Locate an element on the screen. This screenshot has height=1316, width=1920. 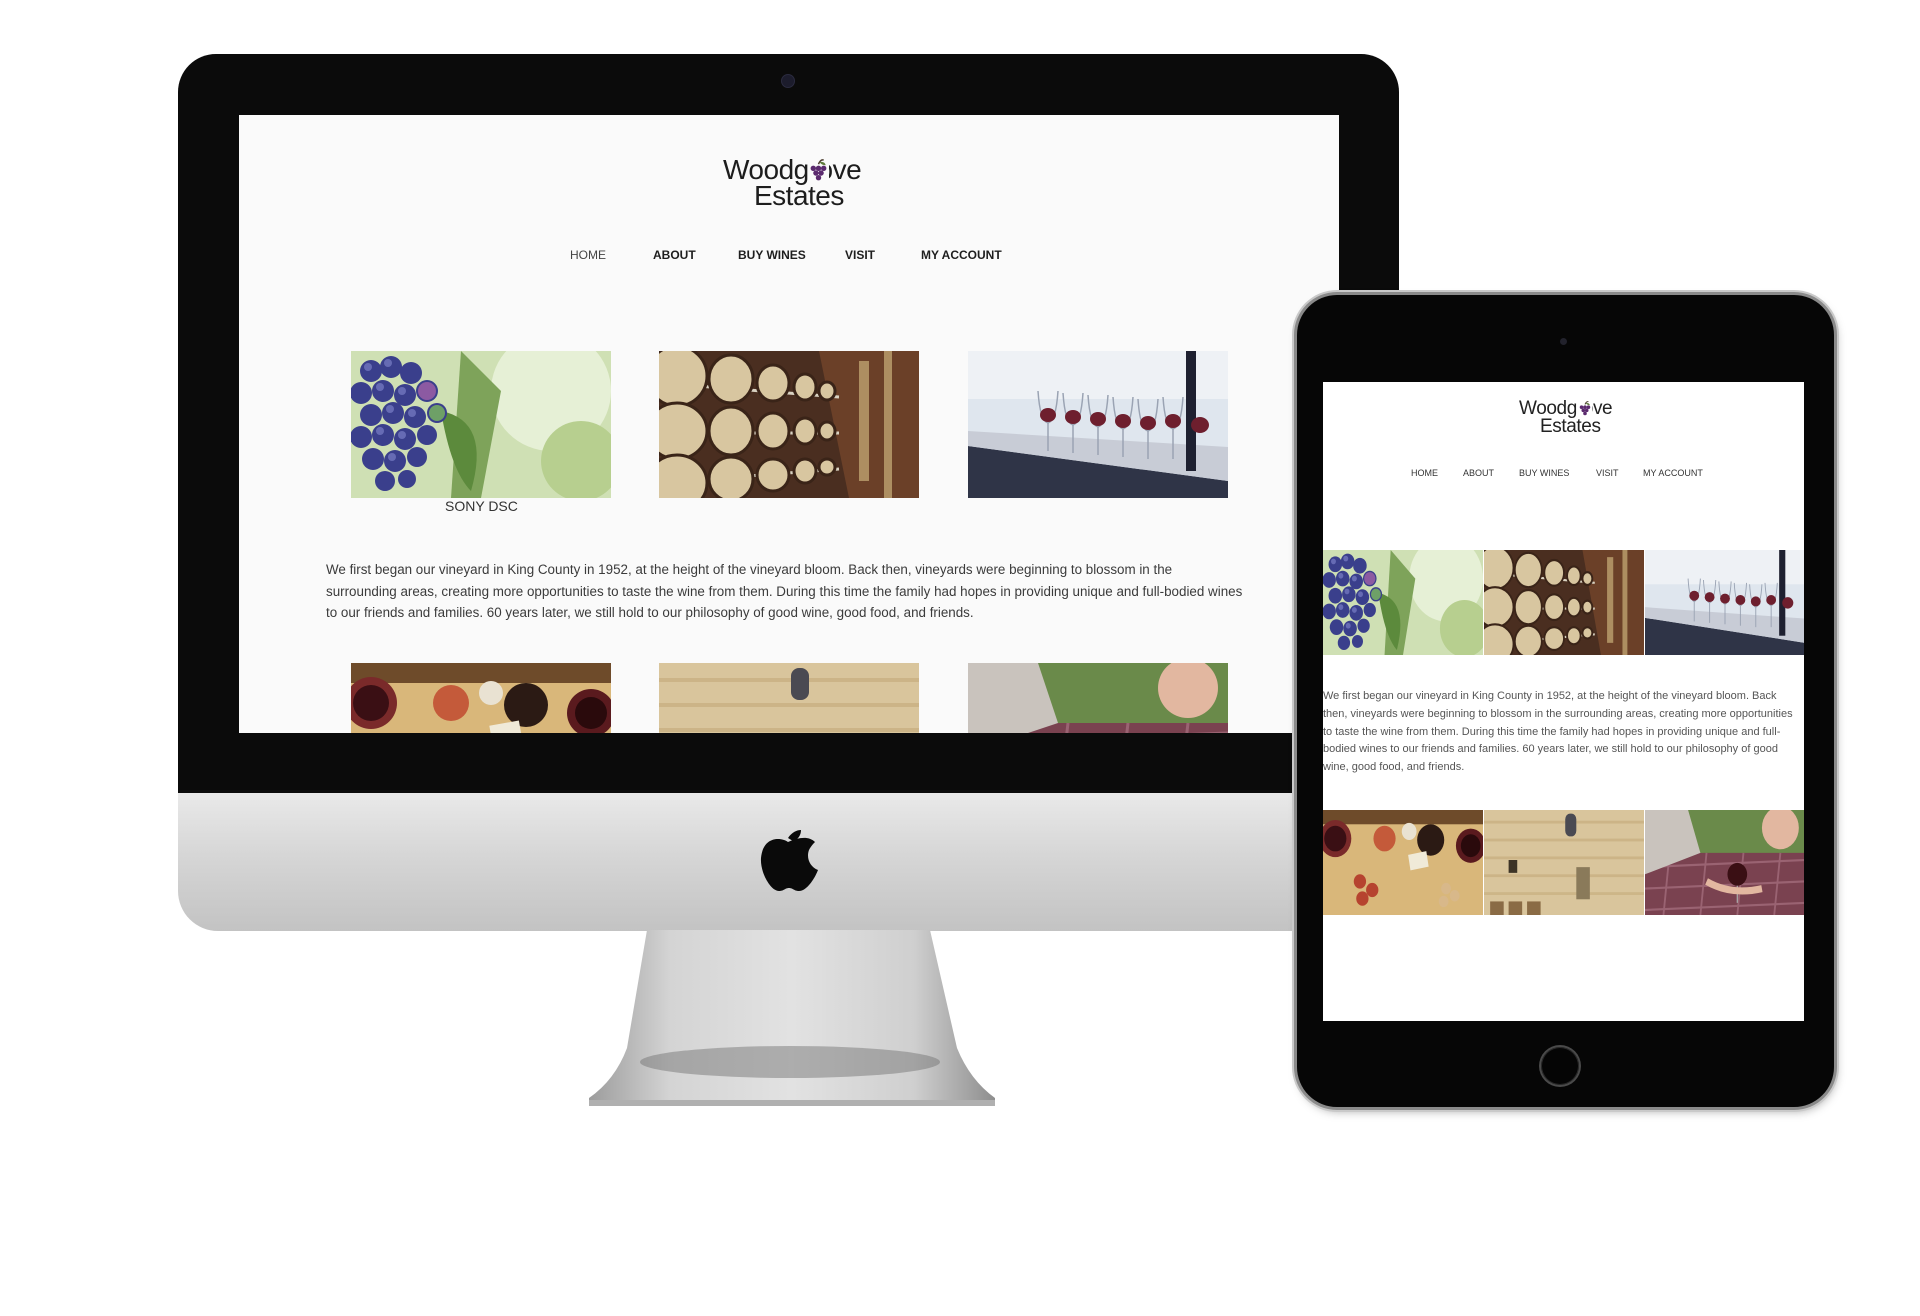
apple-logo-icon is located at coordinates (789, 860).